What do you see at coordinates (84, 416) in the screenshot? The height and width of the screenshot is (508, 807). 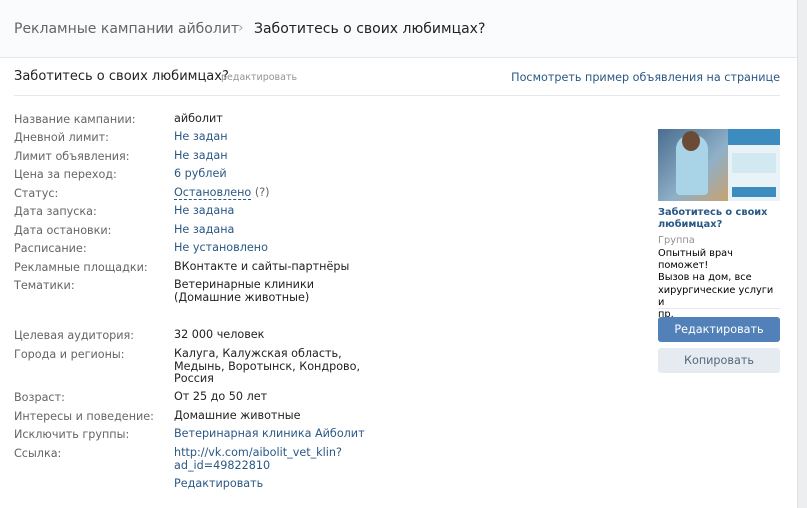 I see `interests-label: Интересы и поведение:` at bounding box center [84, 416].